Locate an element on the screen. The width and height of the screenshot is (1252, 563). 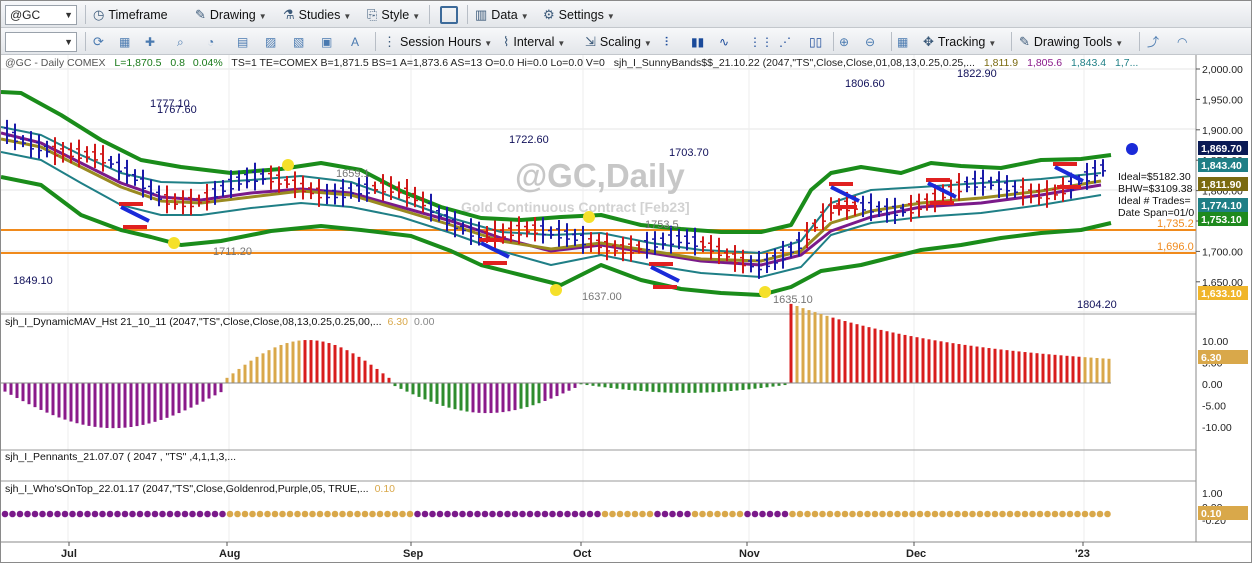
drawing-tools-button: ✎ Drawing Tools ▼ is located at coordinates (1071, 42).